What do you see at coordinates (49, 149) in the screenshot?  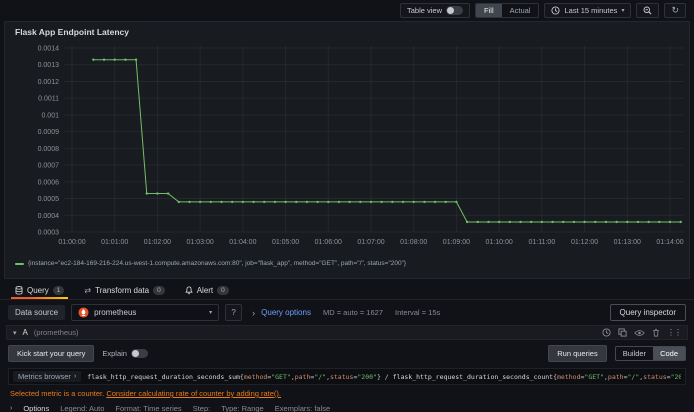 I see `svg-text: 0.0008` at bounding box center [49, 149].